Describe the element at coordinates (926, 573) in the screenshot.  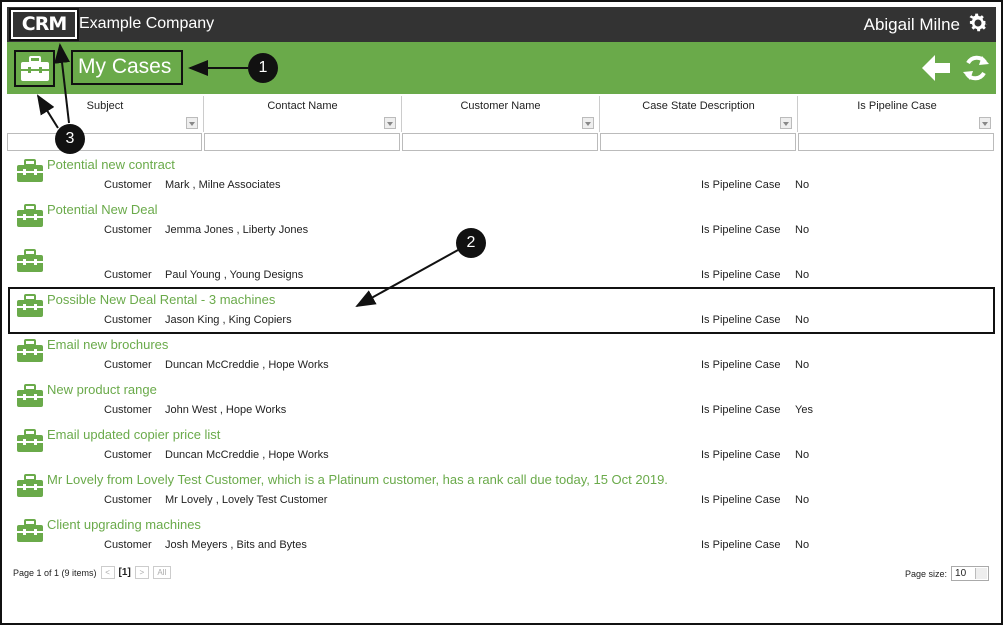
I see `page-size-label: Page size:` at that location.